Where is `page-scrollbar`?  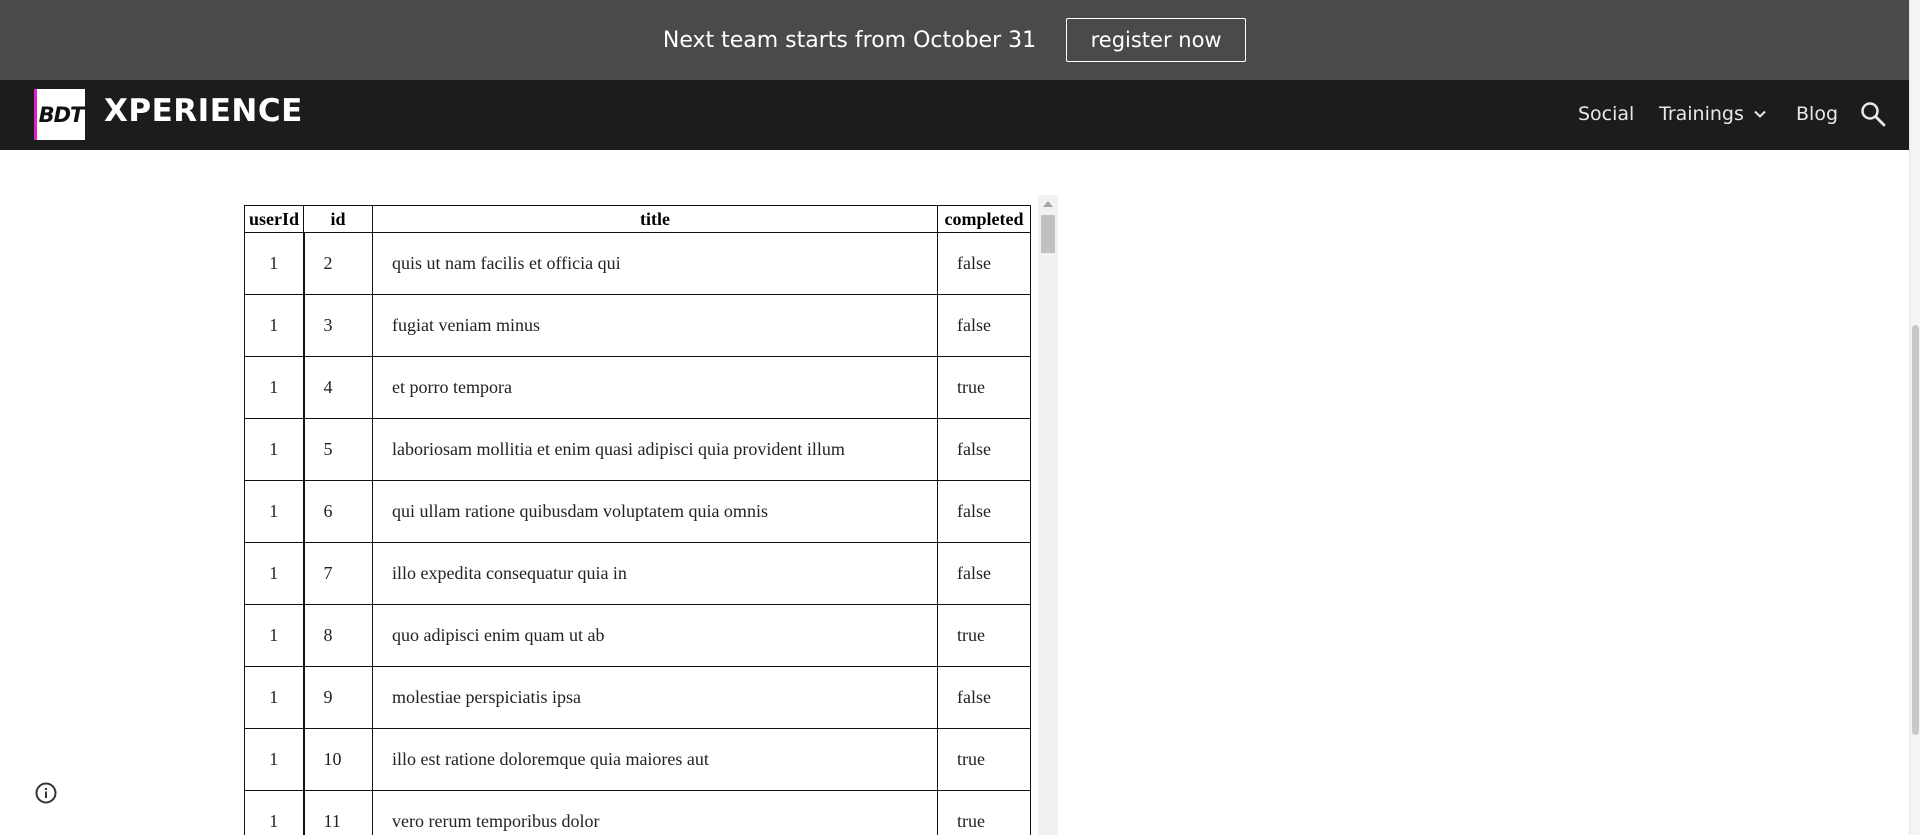
page-scrollbar is located at coordinates (1914, 417).